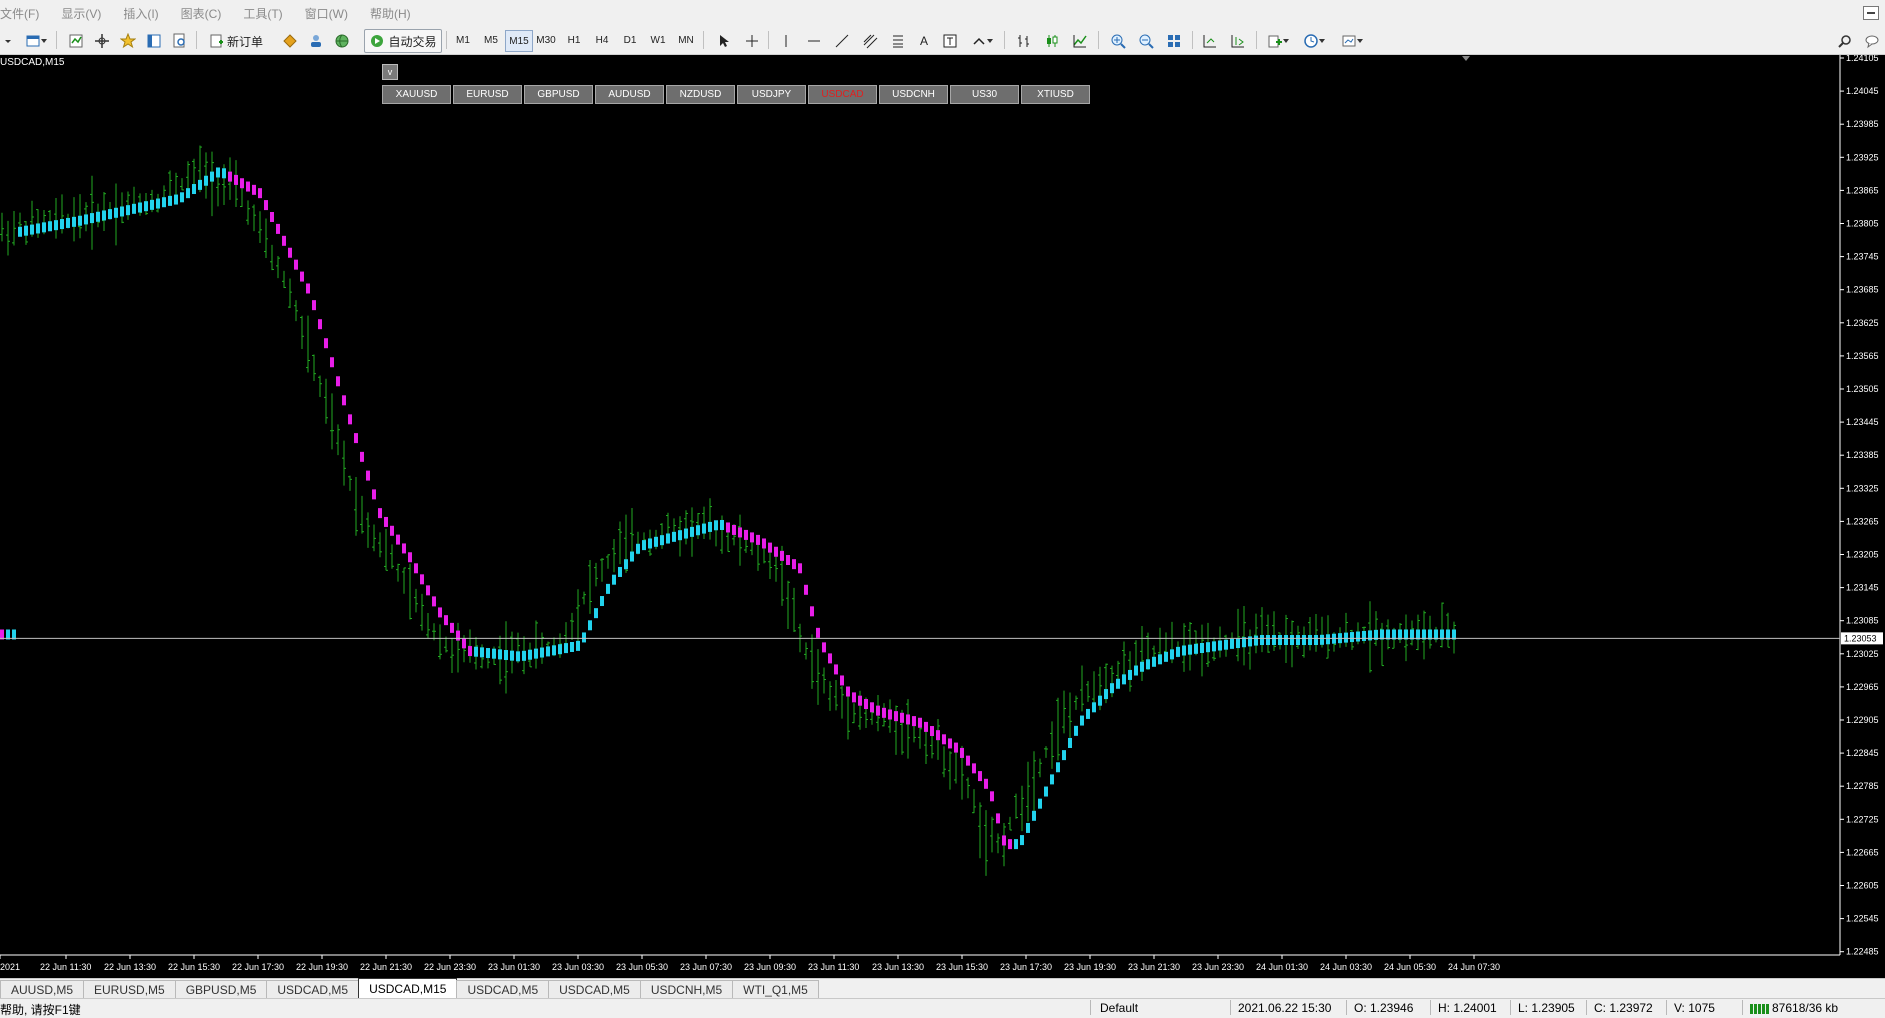 The image size is (1885, 1018). Describe the element at coordinates (146, 13) in the screenshot. I see `menu-insert: 插入(I)` at that location.